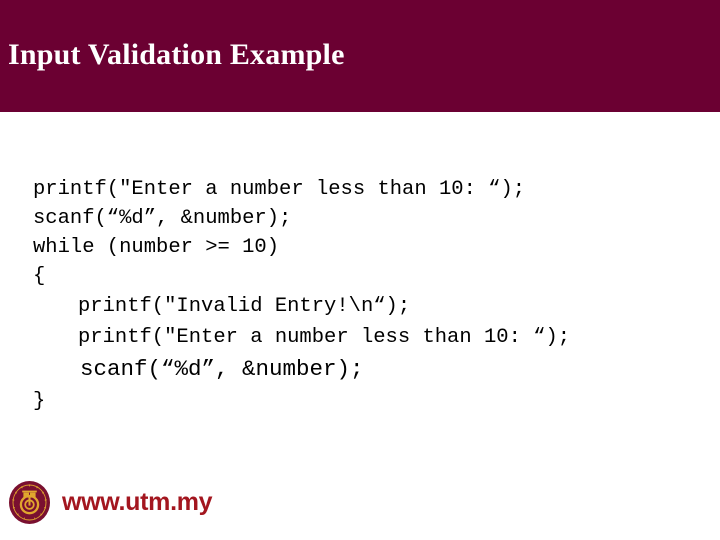  I want to click on code-line: }, so click(39, 401).